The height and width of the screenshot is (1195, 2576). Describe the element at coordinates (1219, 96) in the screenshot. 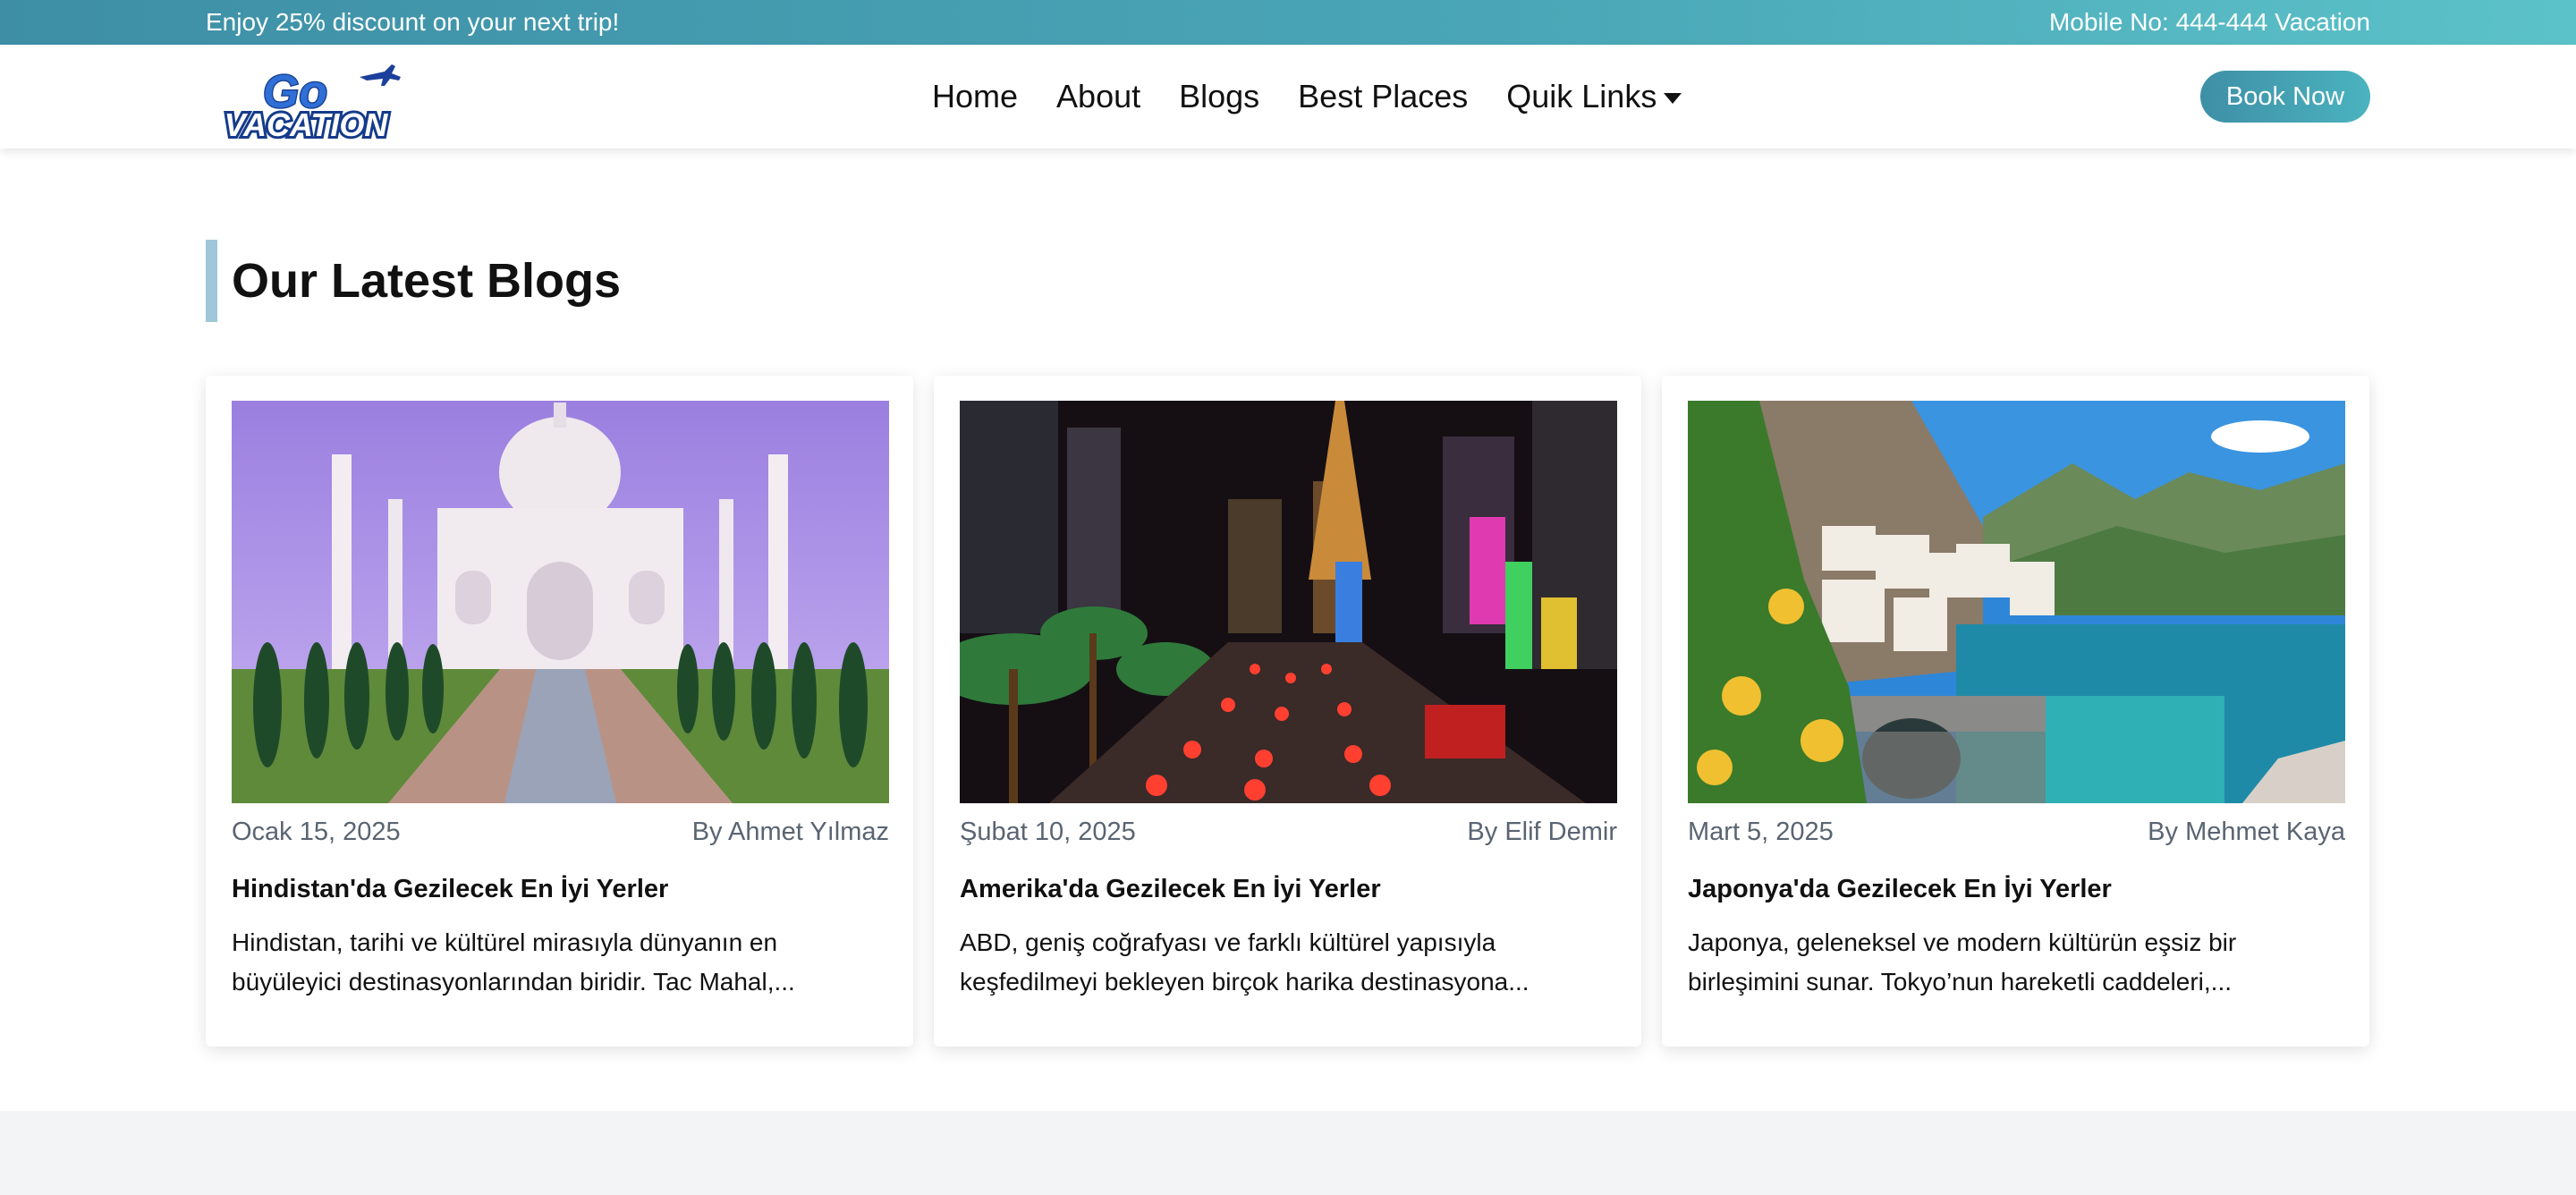

I see `nav-blogs: Blogs` at that location.